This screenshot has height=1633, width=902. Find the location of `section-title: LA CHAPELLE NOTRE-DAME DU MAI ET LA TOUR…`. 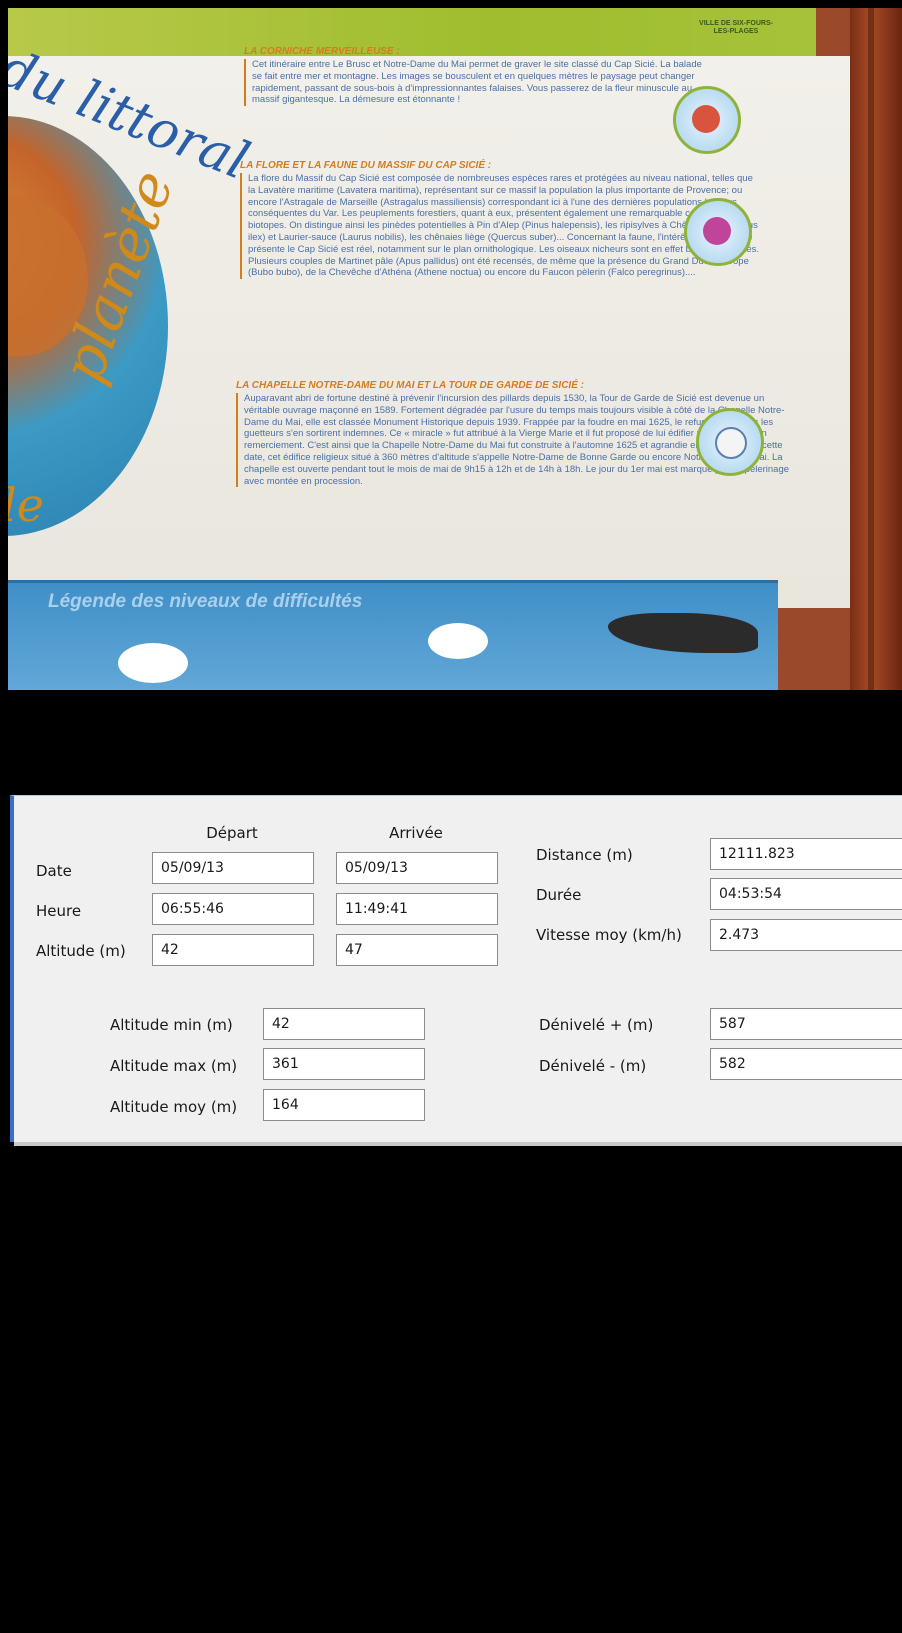

section-title: LA CHAPELLE NOTRE-DAME DU MAI ET LA TOUR… is located at coordinates (410, 385).